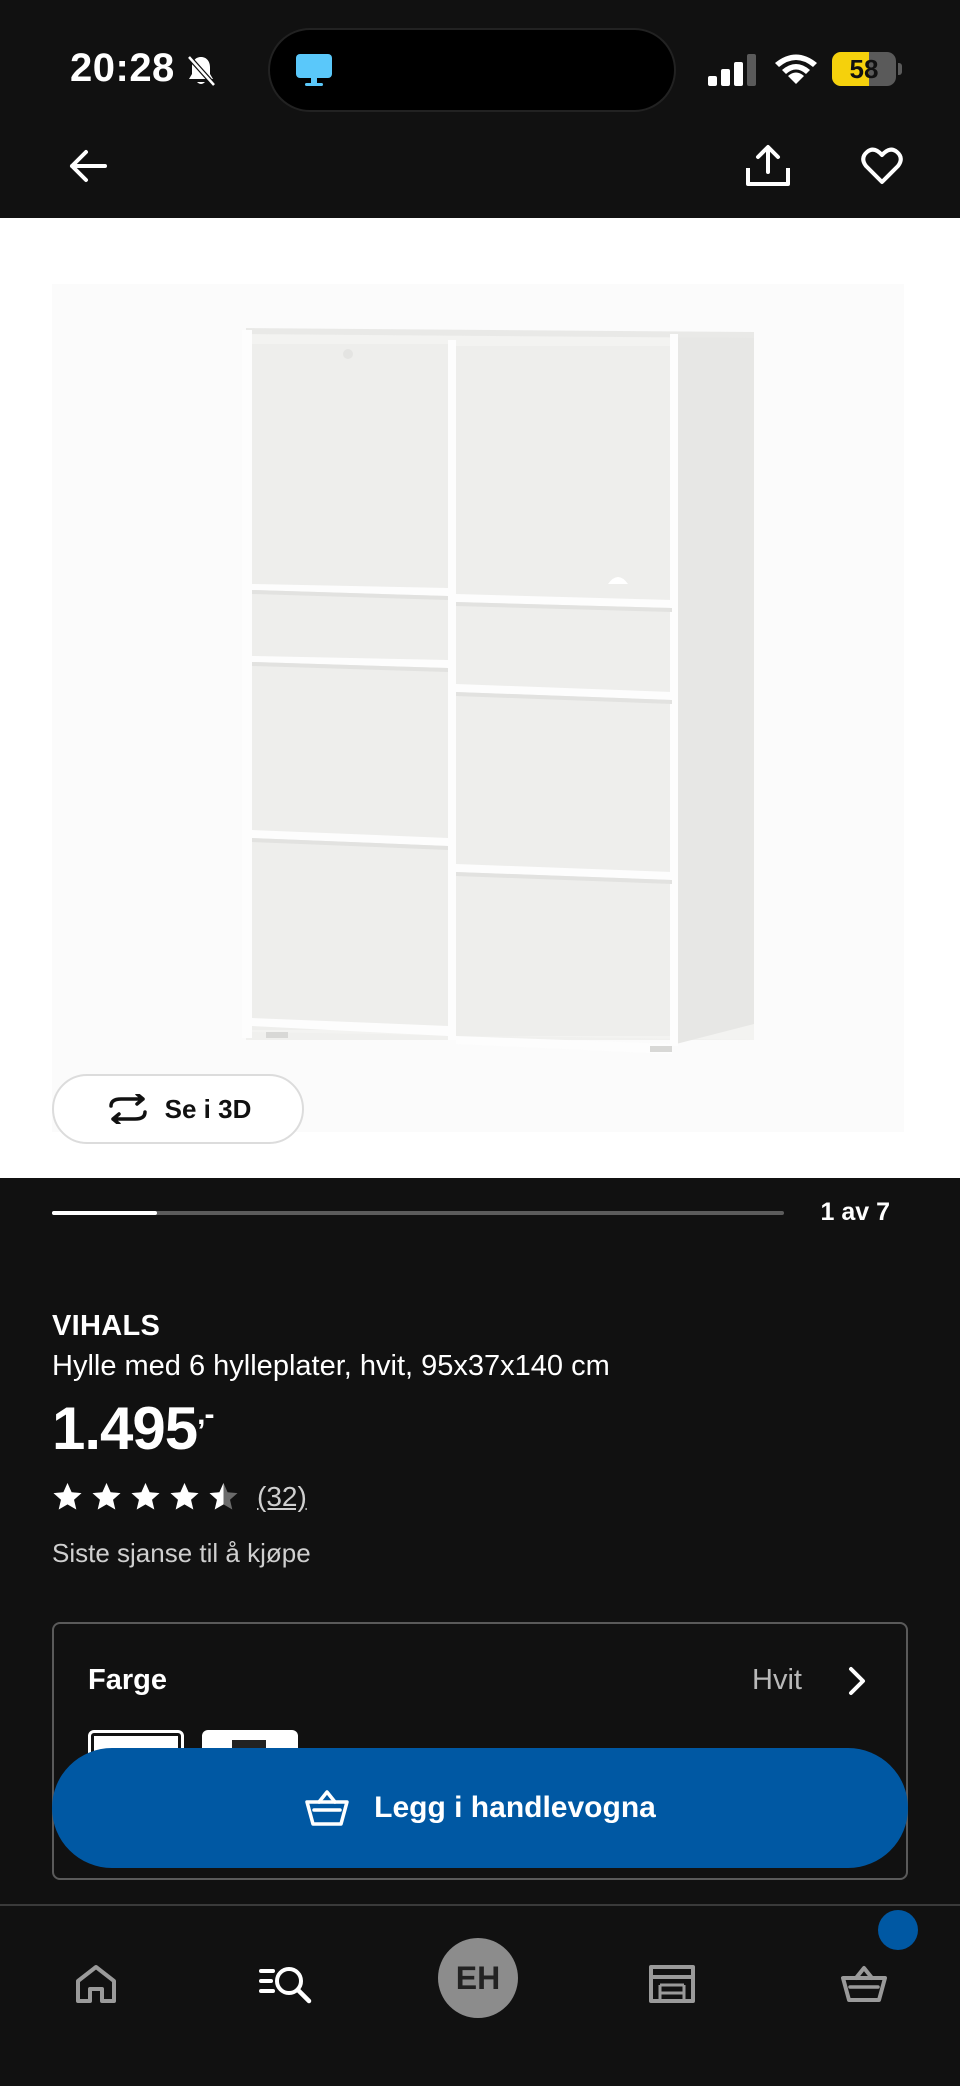  What do you see at coordinates (327, 1808) in the screenshot?
I see `cart-icon` at bounding box center [327, 1808].